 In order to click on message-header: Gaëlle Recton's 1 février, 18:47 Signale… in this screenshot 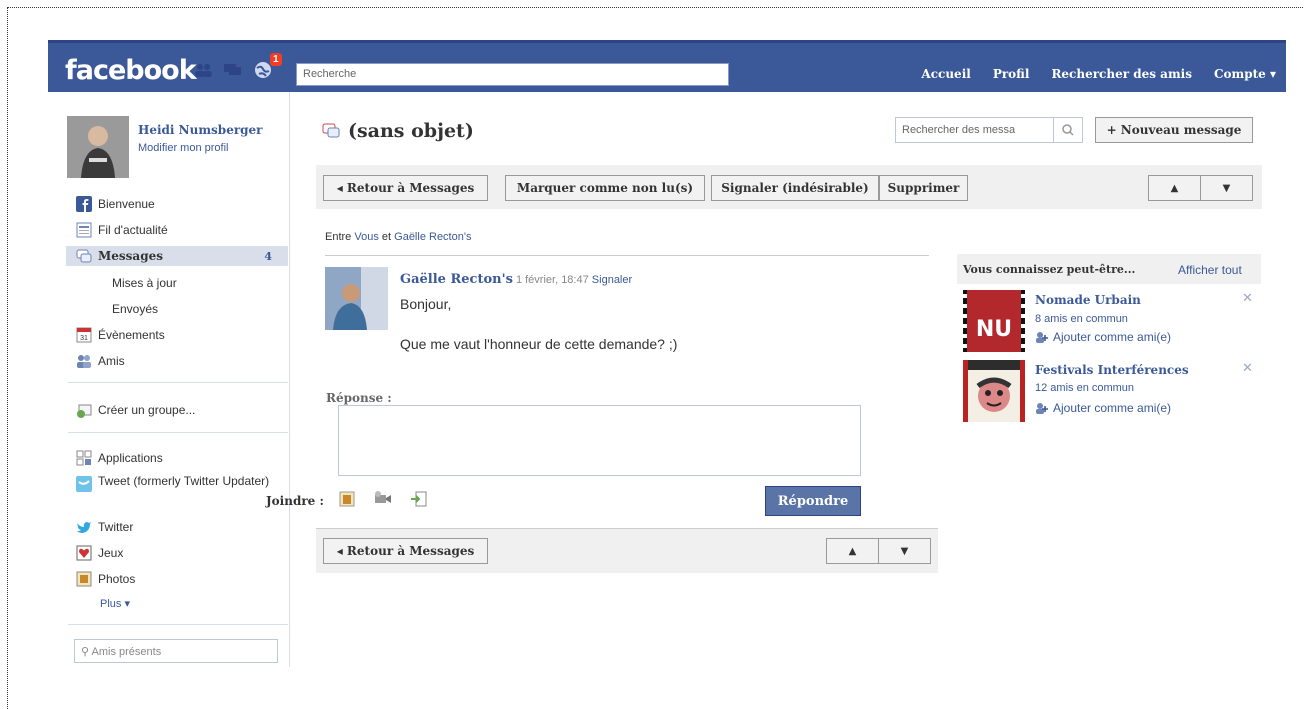, I will do `click(516, 279)`.